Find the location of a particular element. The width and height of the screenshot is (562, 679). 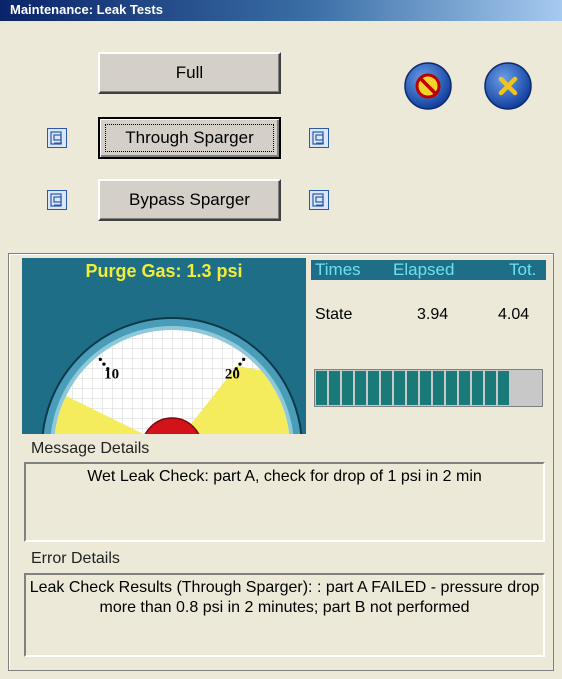

progress-bar-fill is located at coordinates (416, 388).